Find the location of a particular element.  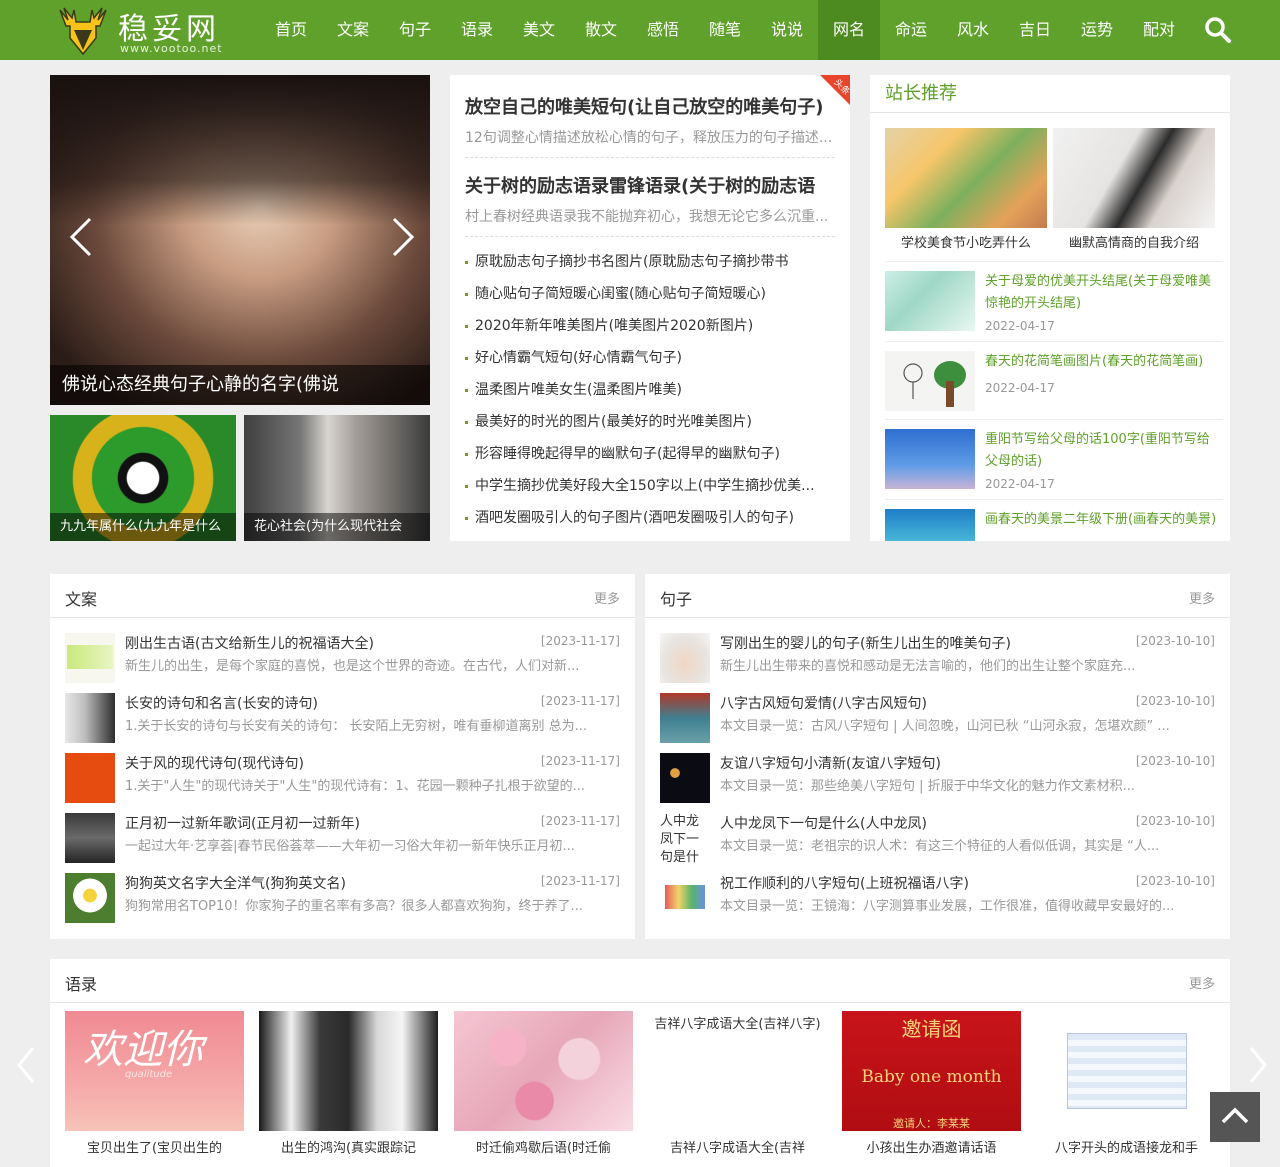

back-to-top-button is located at coordinates (1235, 1117).